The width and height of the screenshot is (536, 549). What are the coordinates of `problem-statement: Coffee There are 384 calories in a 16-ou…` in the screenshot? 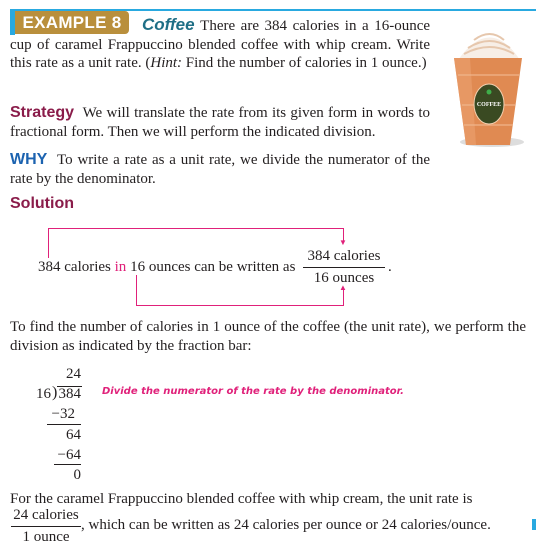 It's located at (220, 44).